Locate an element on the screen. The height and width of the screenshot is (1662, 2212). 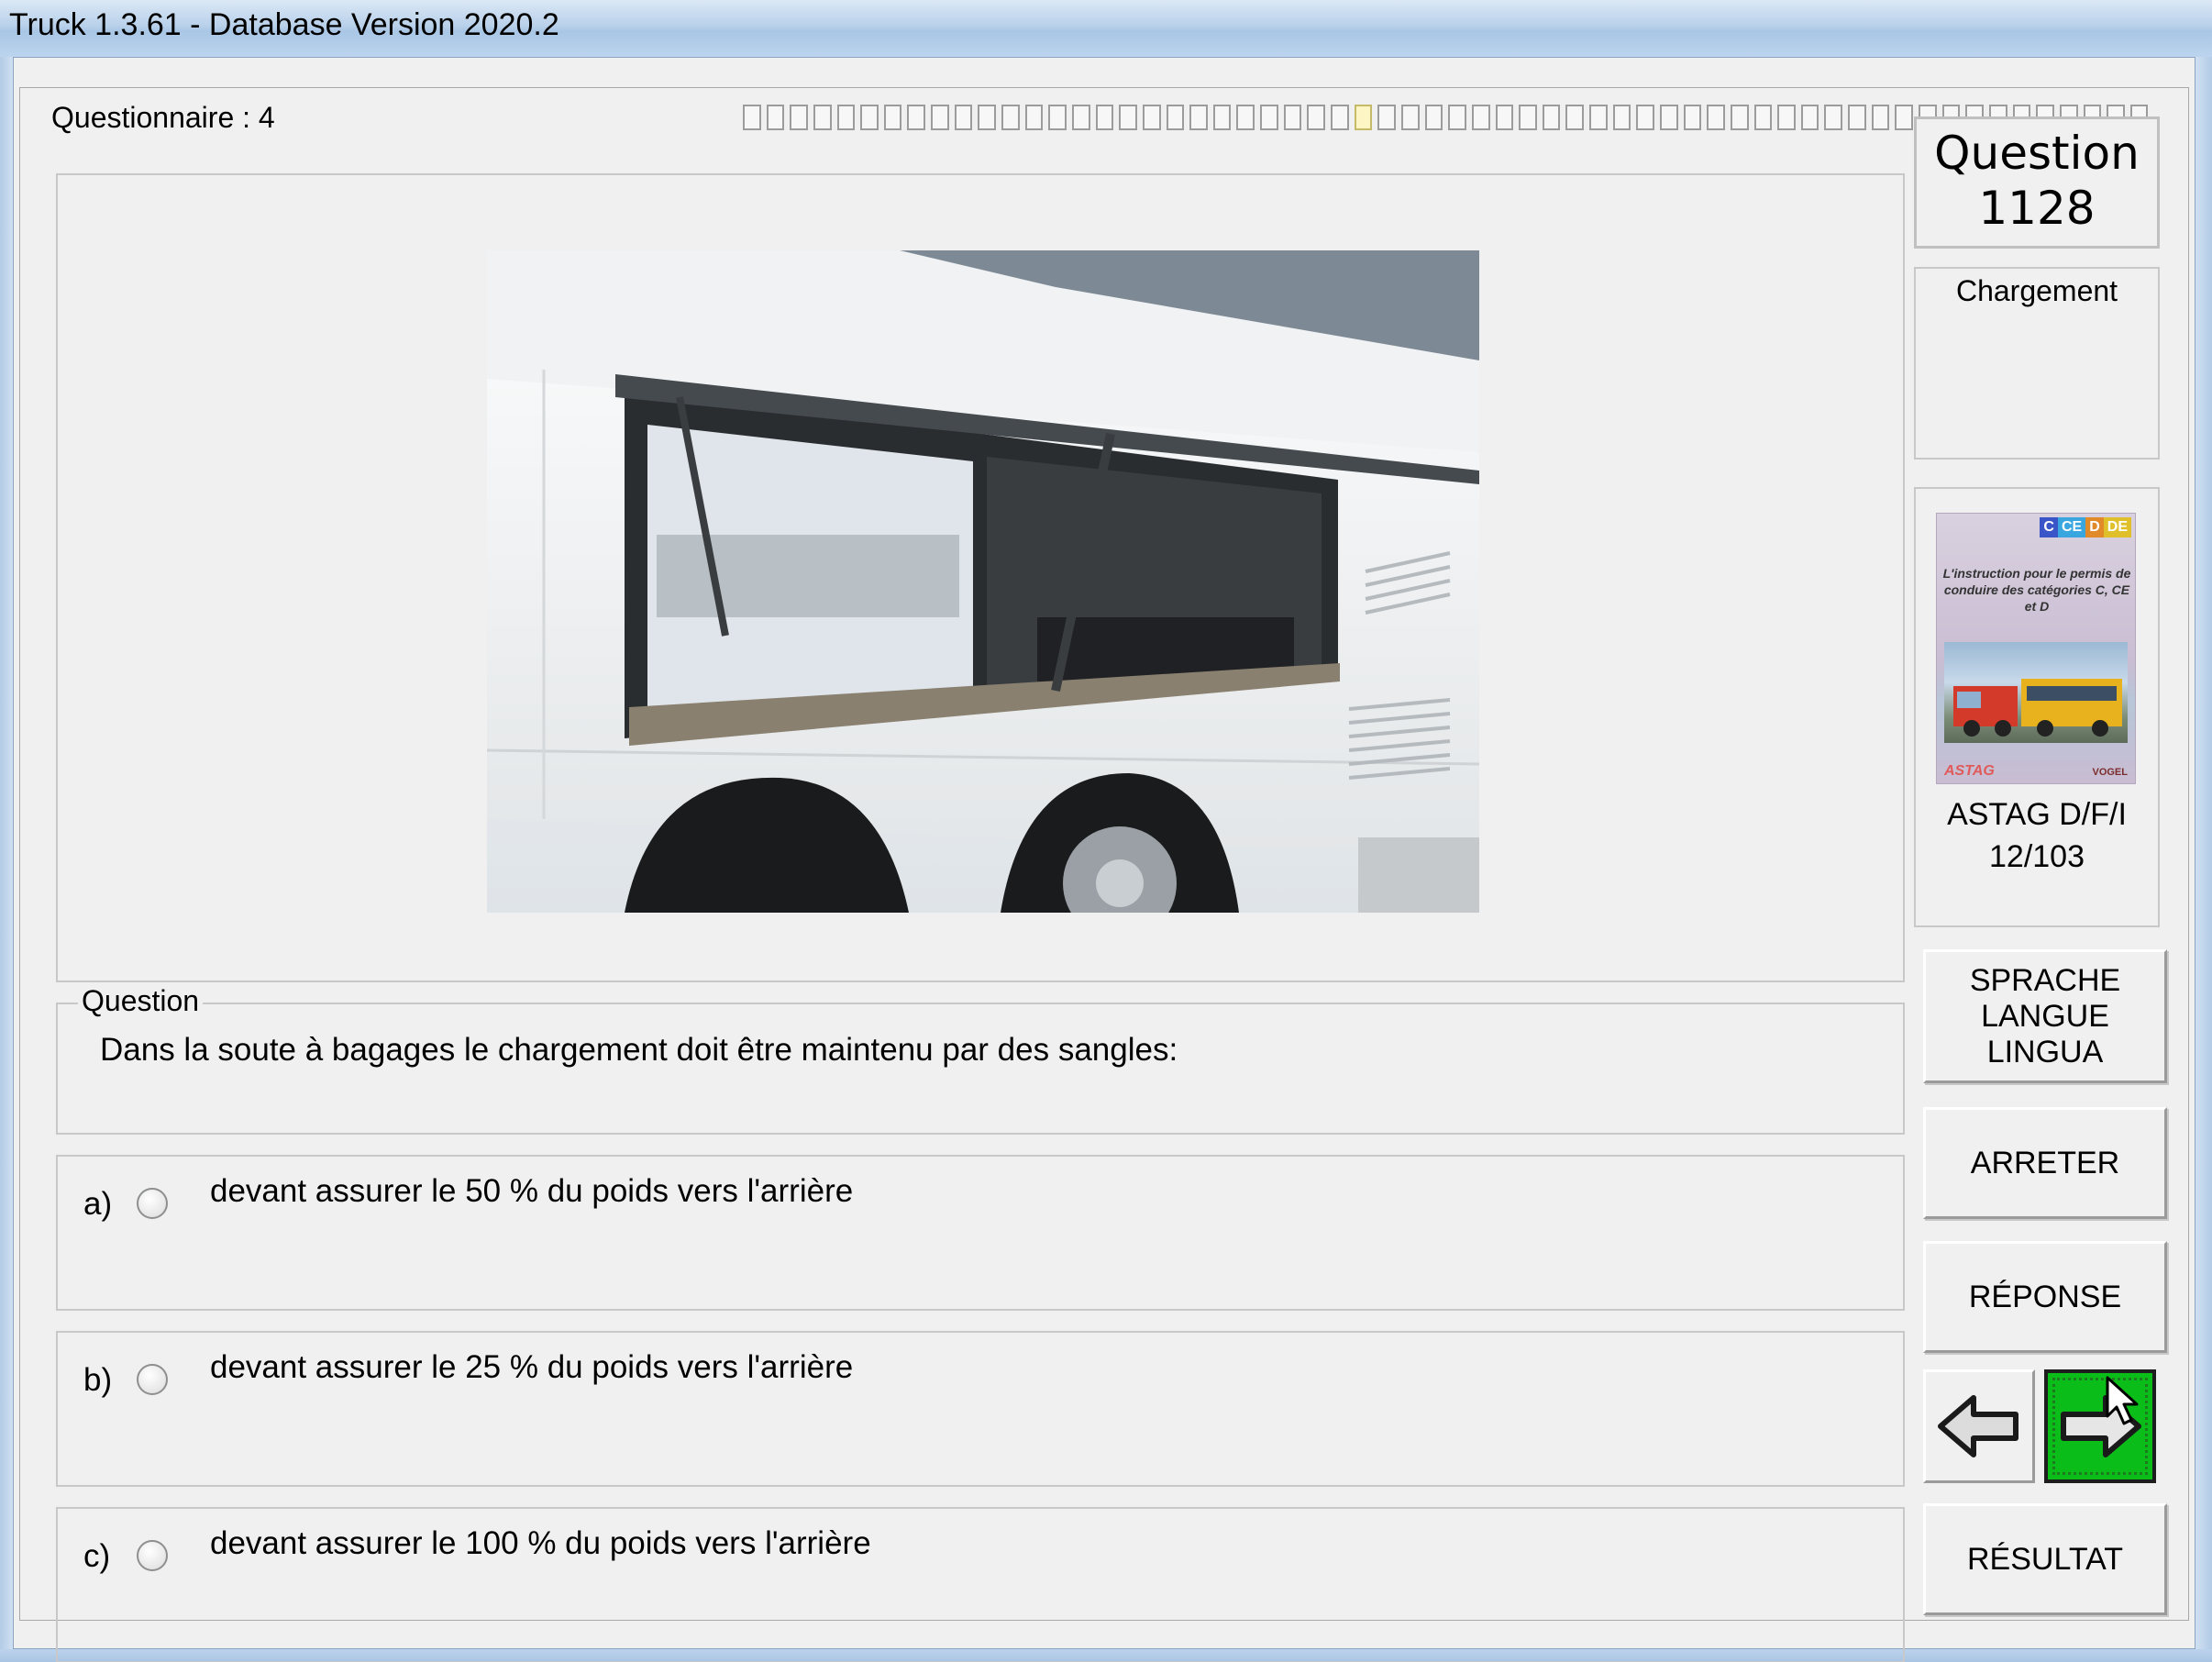
question-number: 1128 is located at coordinates (2037, 208).